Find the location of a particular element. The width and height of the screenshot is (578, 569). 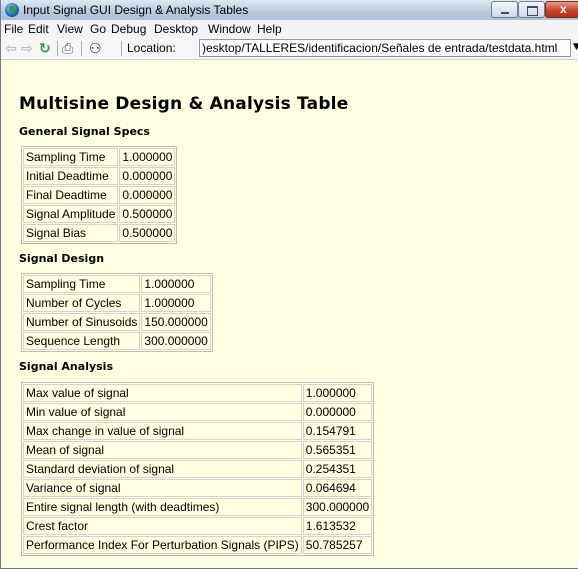

table-cell-value: 50.785257 is located at coordinates (337, 545).